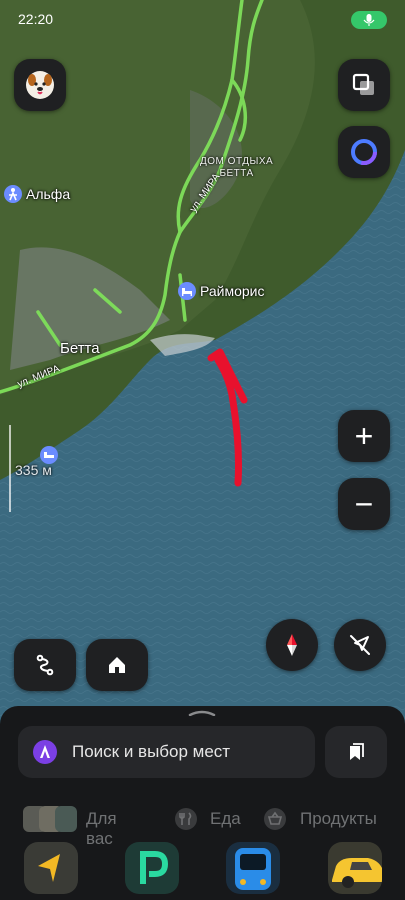 The image size is (405, 900). I want to click on navigator-app-button, so click(51, 868).